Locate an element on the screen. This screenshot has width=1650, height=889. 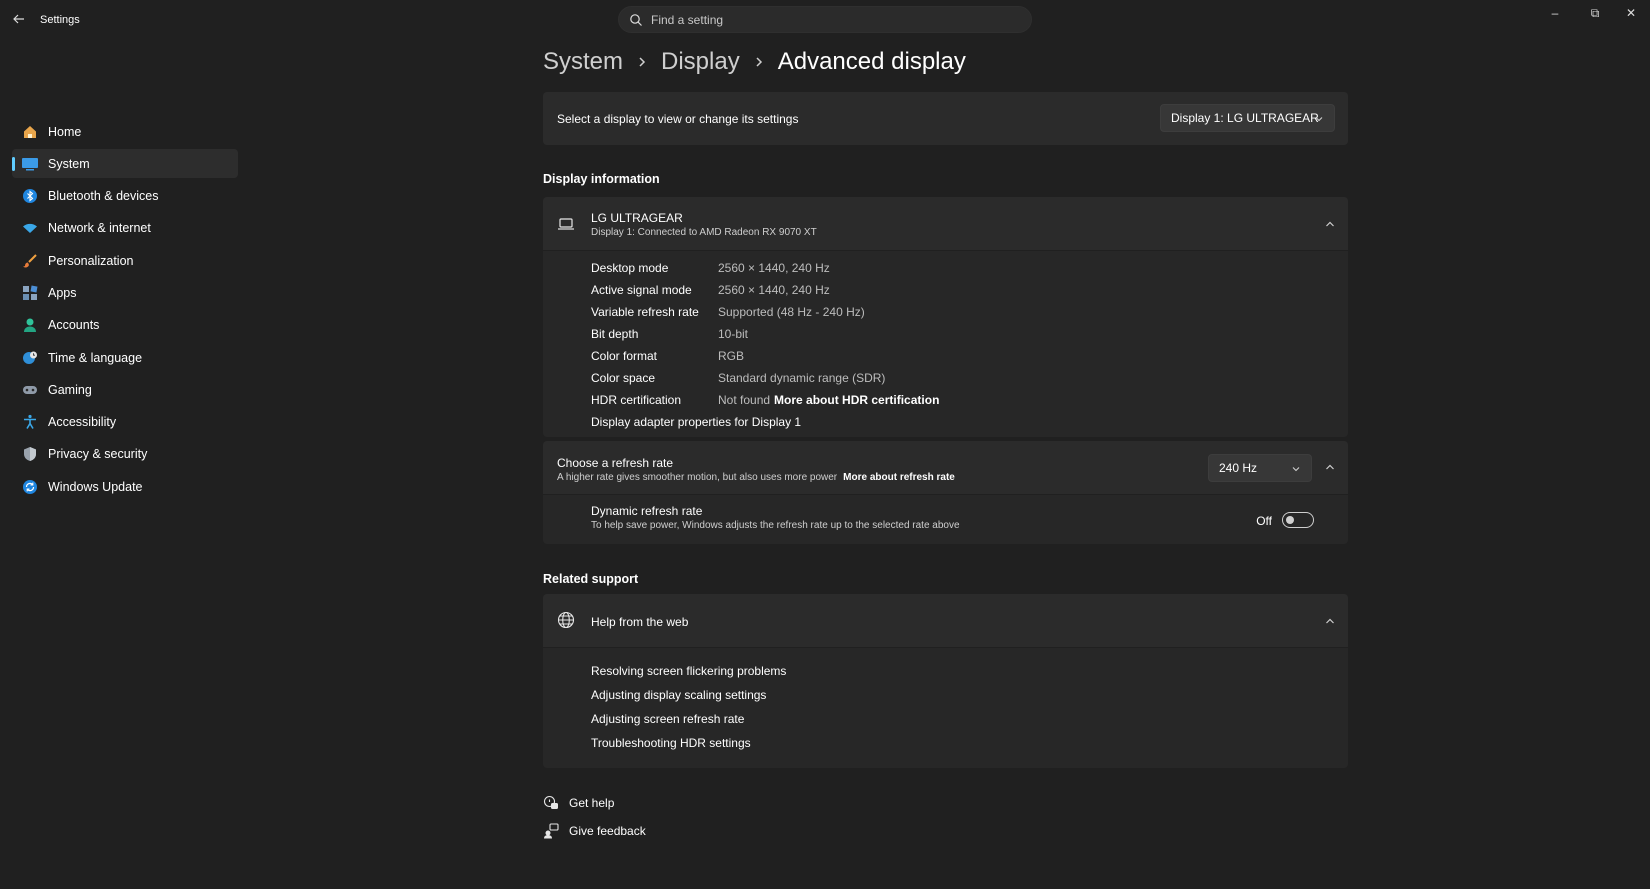
gamepad-icon is located at coordinates (30, 390).